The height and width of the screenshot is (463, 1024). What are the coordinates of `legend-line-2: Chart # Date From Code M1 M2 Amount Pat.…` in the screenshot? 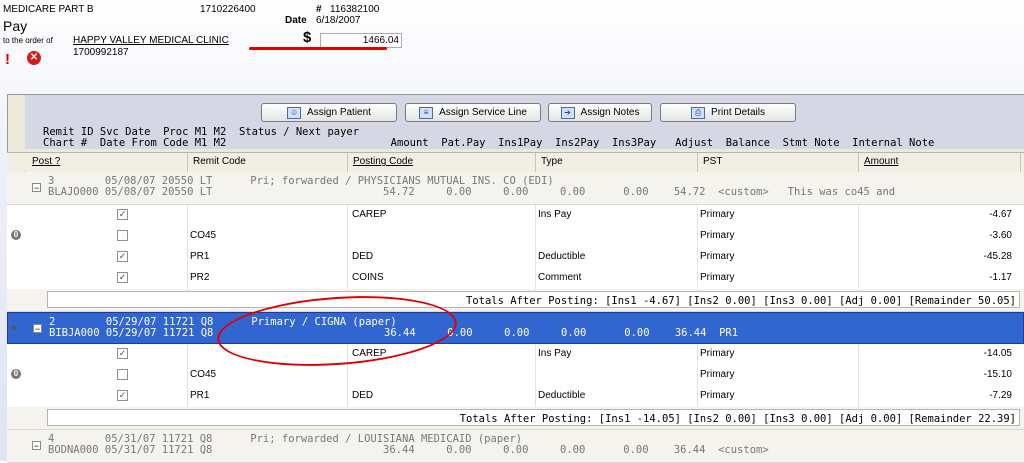 It's located at (489, 143).